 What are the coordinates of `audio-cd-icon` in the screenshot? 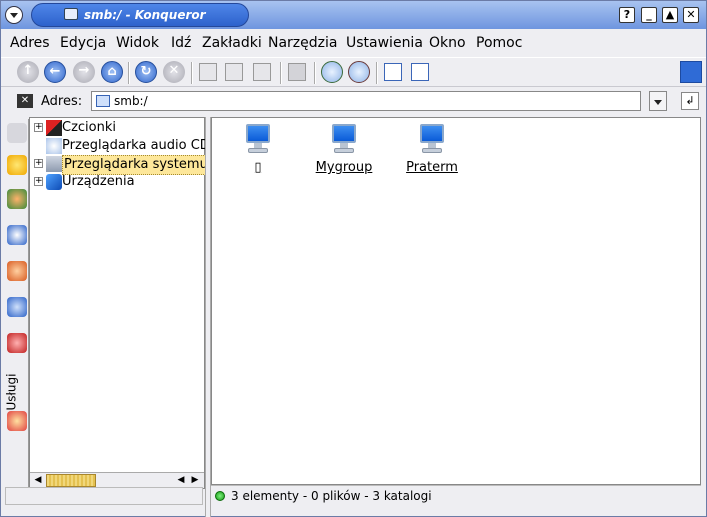 It's located at (54, 146).